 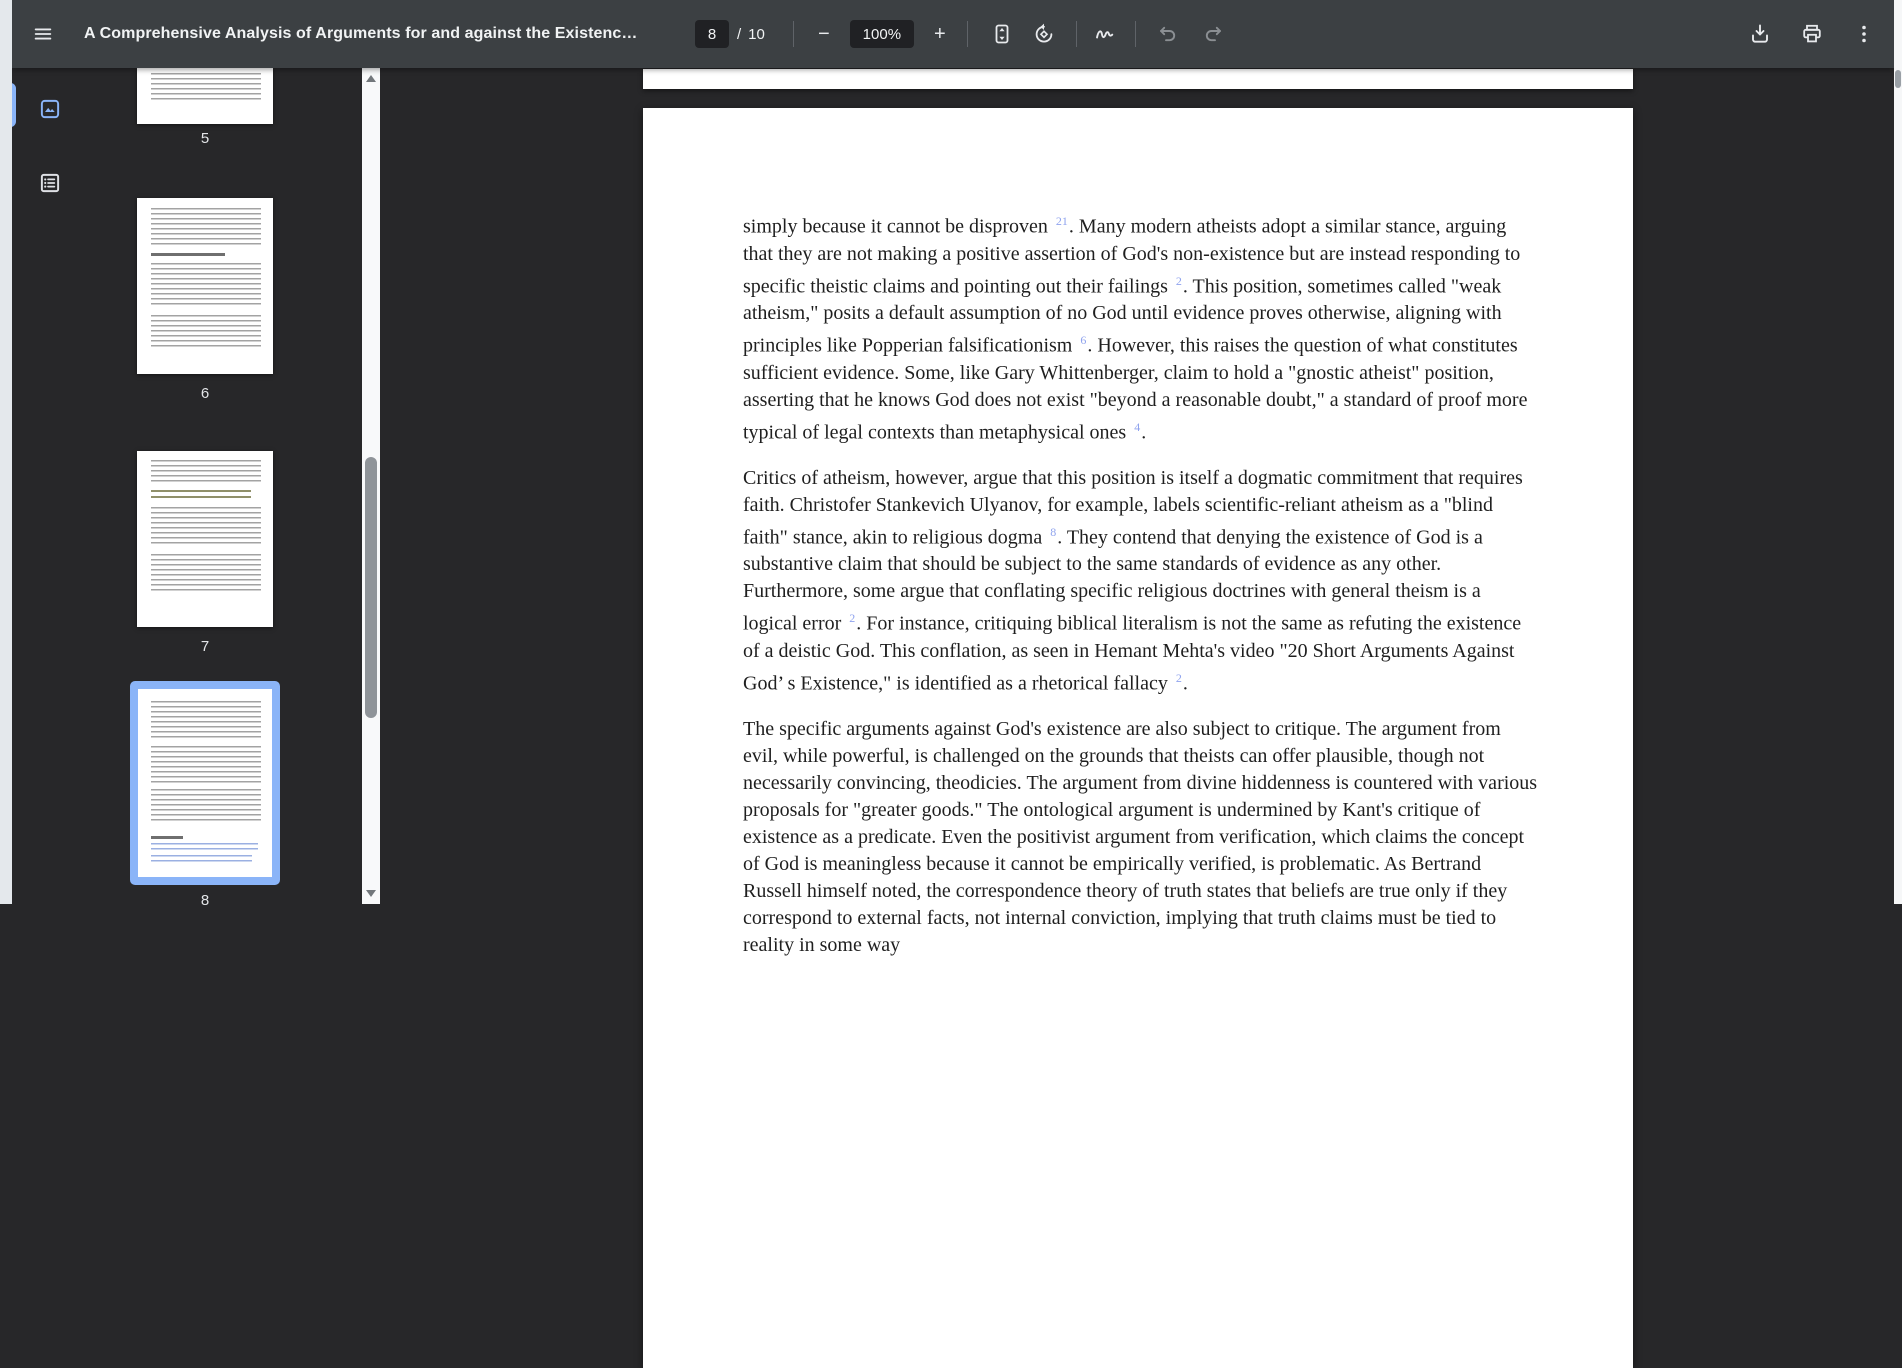 I want to click on fit-to-page-button, so click(x=1002, y=34).